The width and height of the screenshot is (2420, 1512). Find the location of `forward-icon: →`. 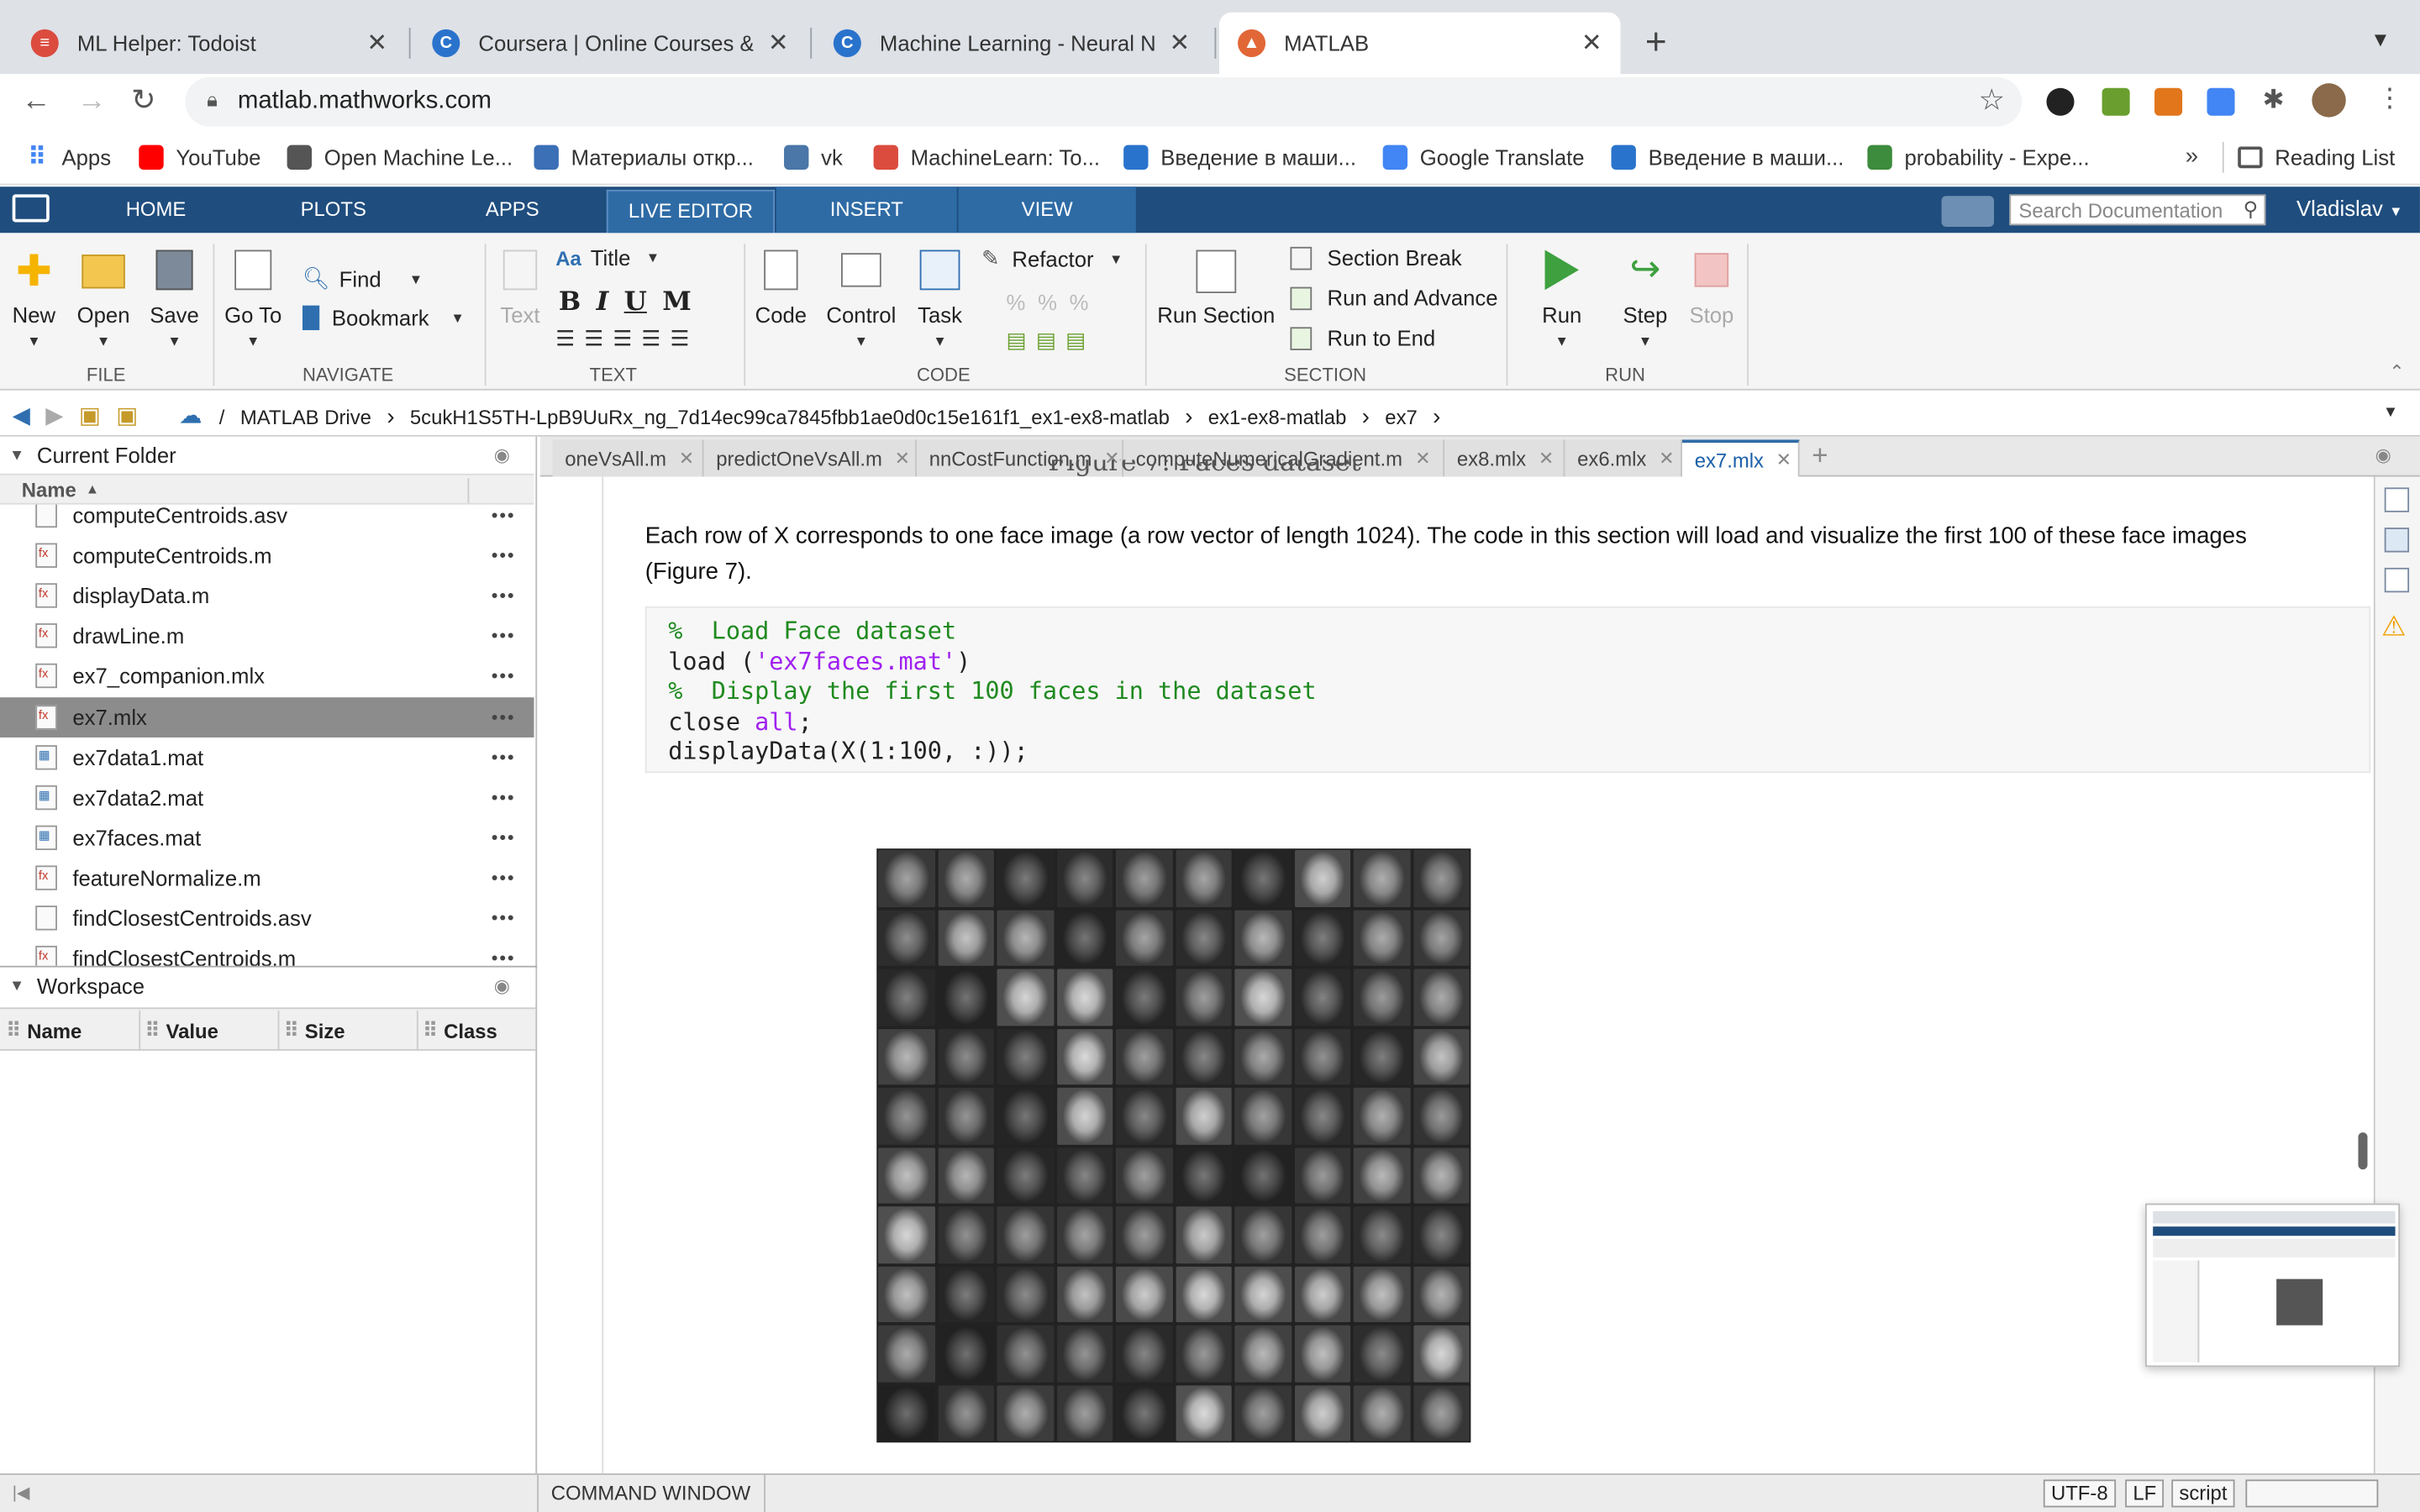

forward-icon: → is located at coordinates (92, 101).